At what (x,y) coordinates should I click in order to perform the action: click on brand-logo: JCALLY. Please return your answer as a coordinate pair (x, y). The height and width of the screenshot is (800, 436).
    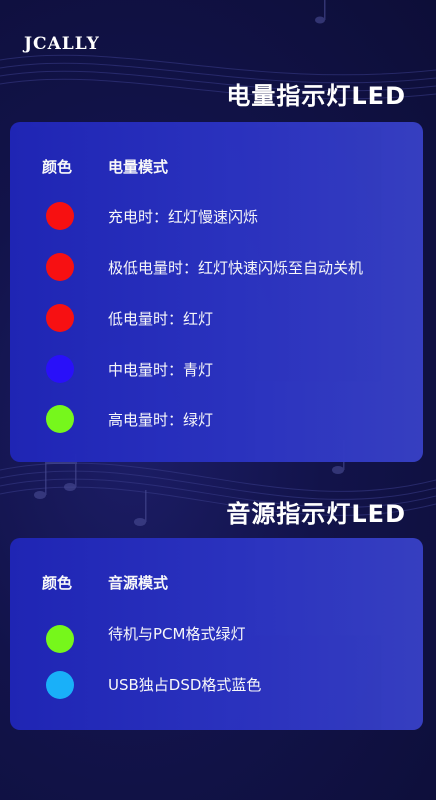
    Looking at the image, I should click on (62, 44).